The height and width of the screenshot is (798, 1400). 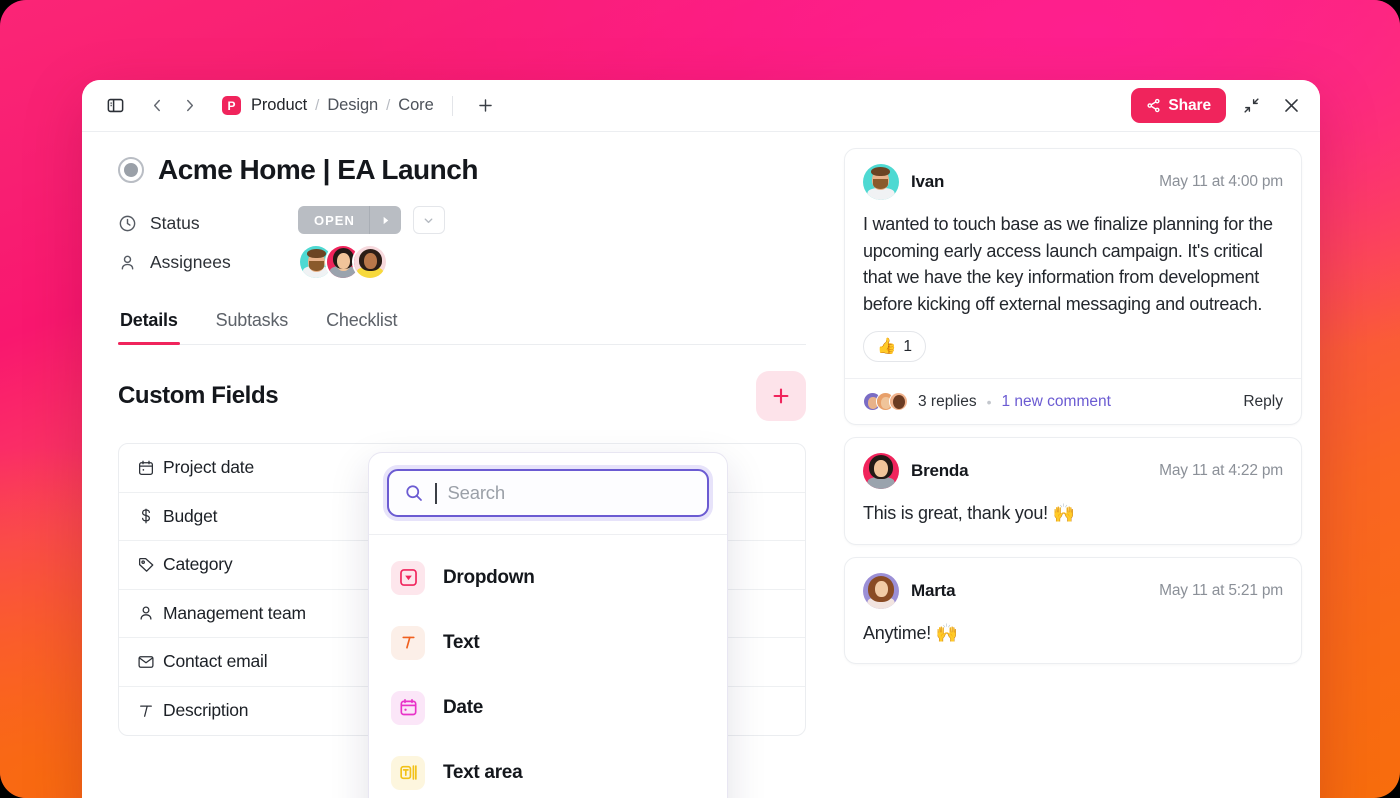 What do you see at coordinates (1251, 106) in the screenshot?
I see `minimize-icon` at bounding box center [1251, 106].